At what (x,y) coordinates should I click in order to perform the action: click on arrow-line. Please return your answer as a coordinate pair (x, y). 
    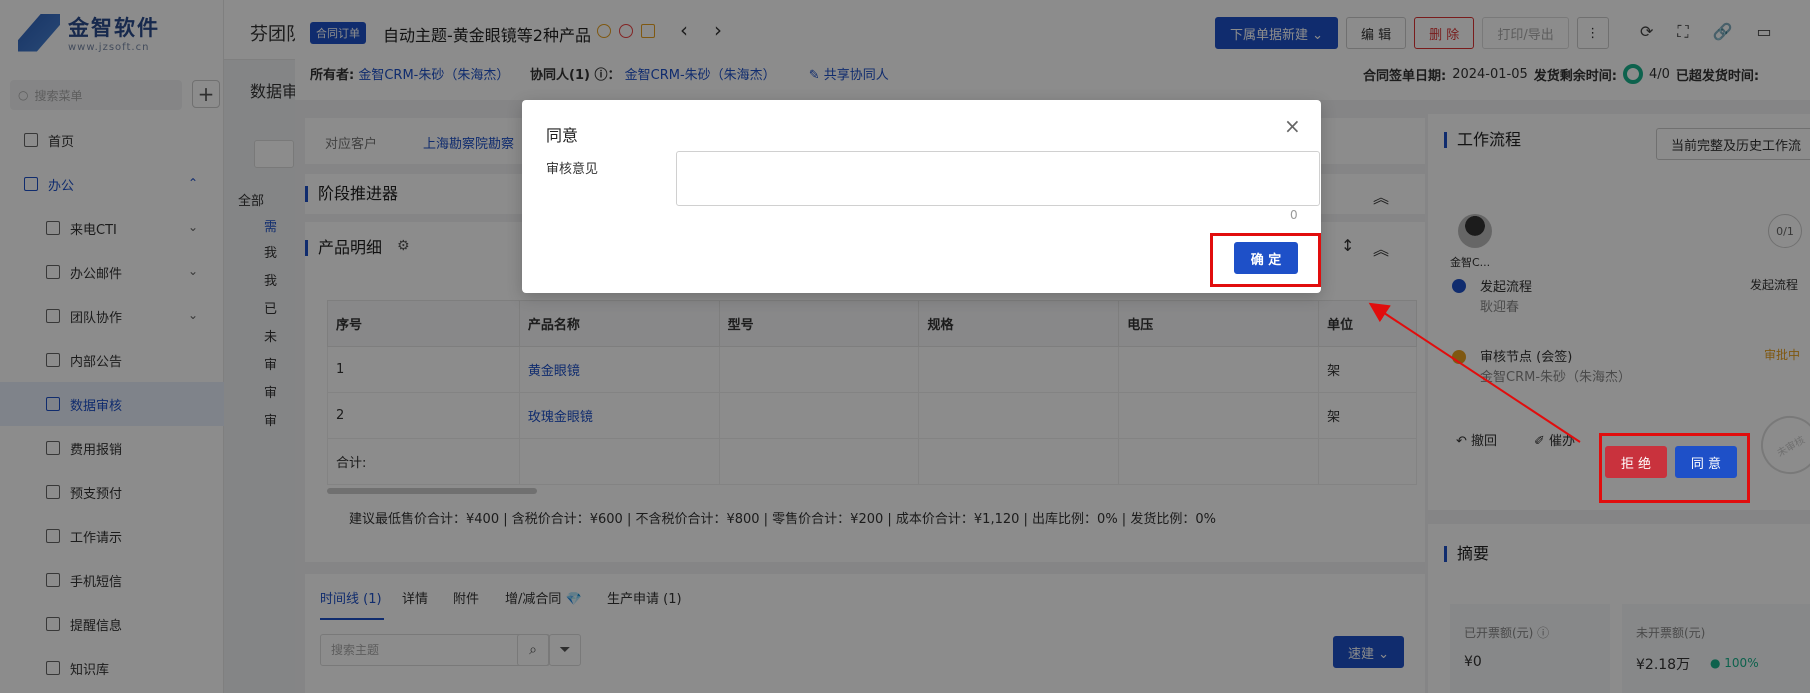
    Looking at the image, I should click on (1474, 372).